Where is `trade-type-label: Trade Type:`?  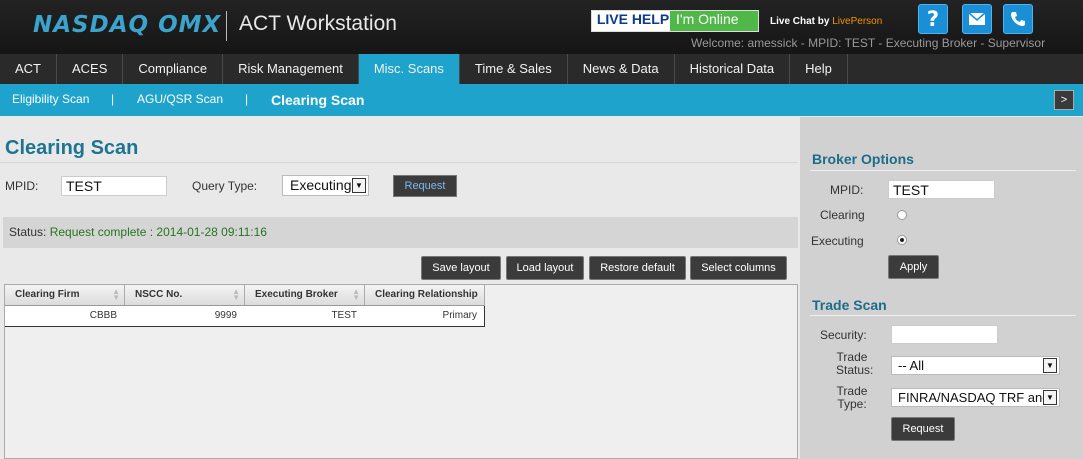
trade-type-label: Trade Type: is located at coordinates (852, 398).